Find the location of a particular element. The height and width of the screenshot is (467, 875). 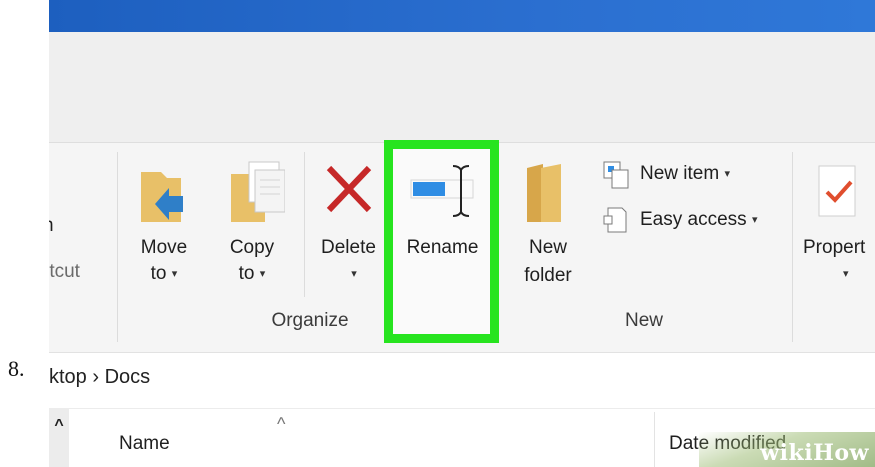

new-item-icon is located at coordinates (616, 175).